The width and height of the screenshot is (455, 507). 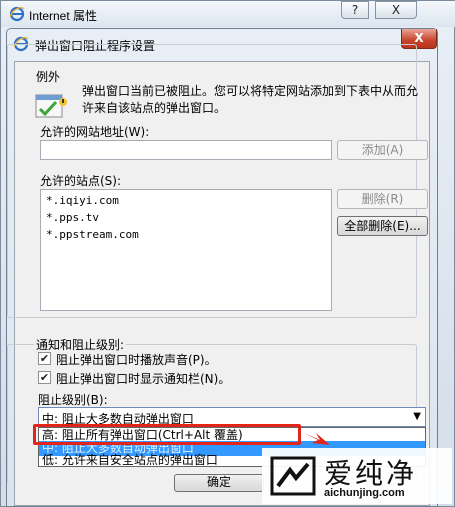 I want to click on play-sound-checkbox: ✔, so click(x=44, y=358).